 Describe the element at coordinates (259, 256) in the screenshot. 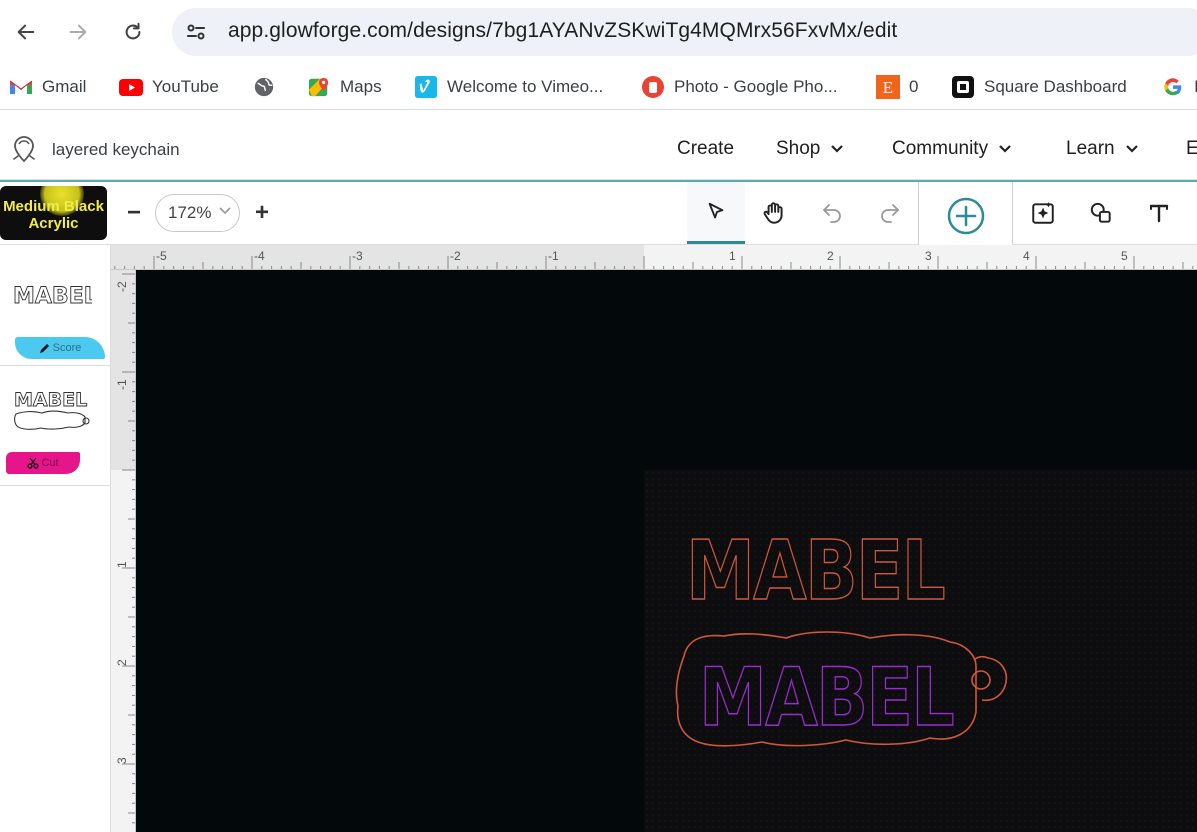

I see `ruler-label: -4` at that location.